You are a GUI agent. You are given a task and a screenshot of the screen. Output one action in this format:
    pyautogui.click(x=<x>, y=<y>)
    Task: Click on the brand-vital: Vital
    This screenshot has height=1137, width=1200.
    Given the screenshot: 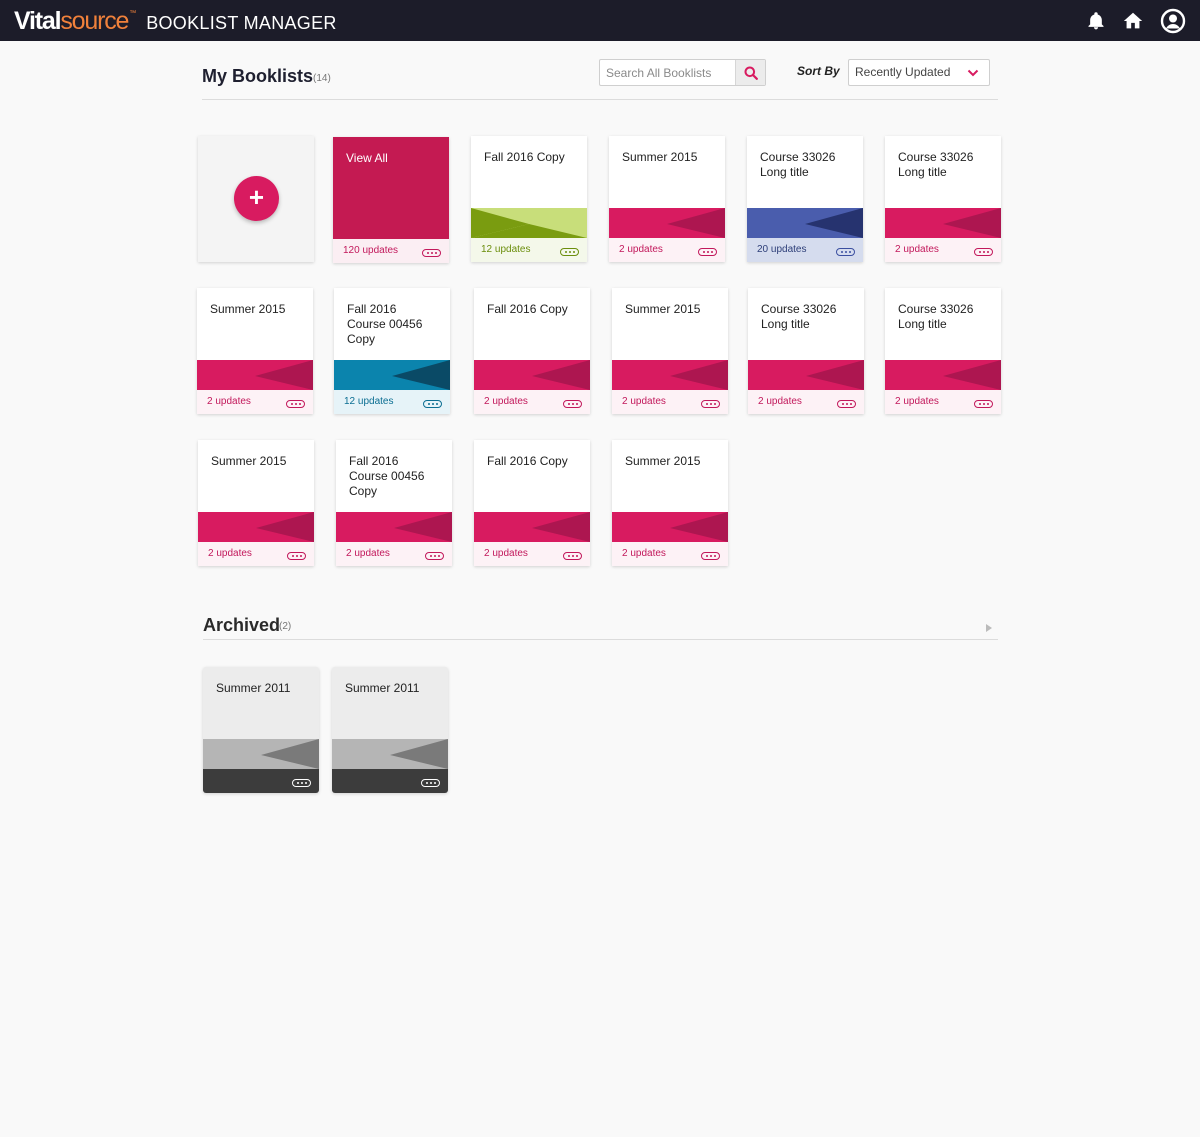 What is the action you would take?
    pyautogui.click(x=38, y=21)
    